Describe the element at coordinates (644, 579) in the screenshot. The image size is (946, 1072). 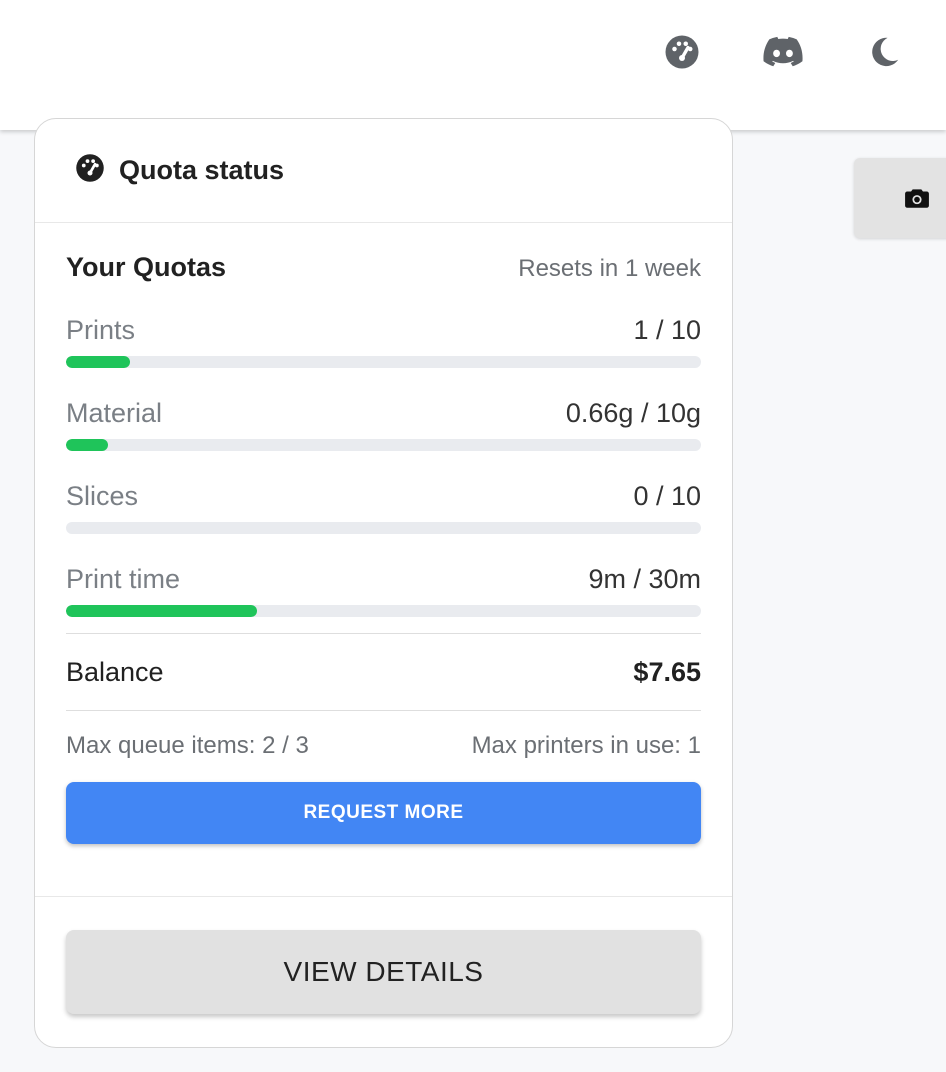
I see `quota-value: 9m / 30m` at that location.